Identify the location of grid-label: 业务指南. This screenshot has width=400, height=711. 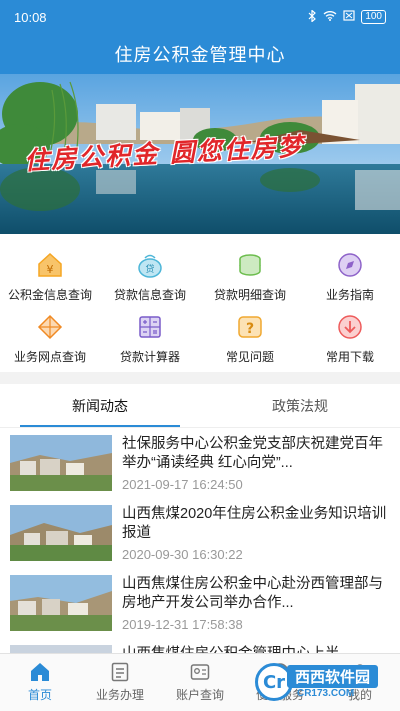
(349, 295).